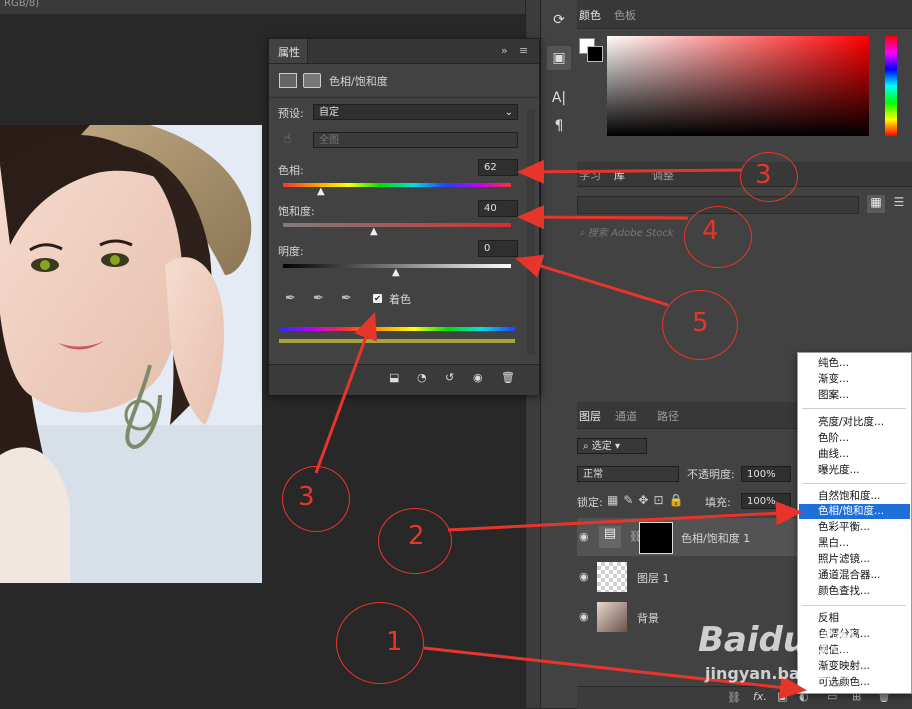 The image size is (912, 709). Describe the element at coordinates (345, 393) in the screenshot. I see `arrow-to-colorize` at that location.